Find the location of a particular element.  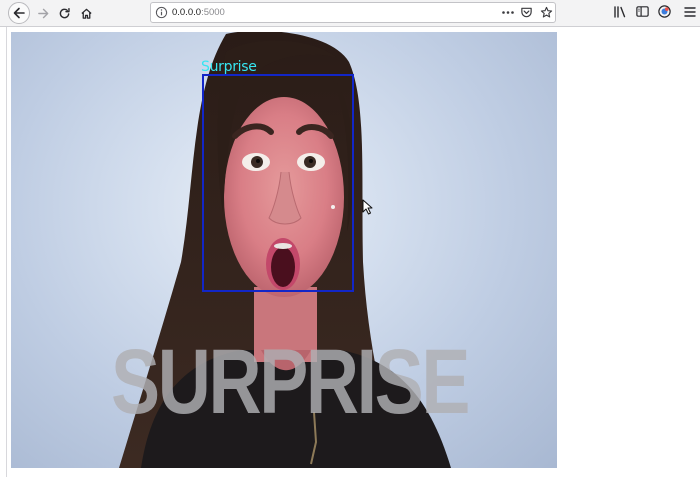

info-icon is located at coordinates (161, 12).